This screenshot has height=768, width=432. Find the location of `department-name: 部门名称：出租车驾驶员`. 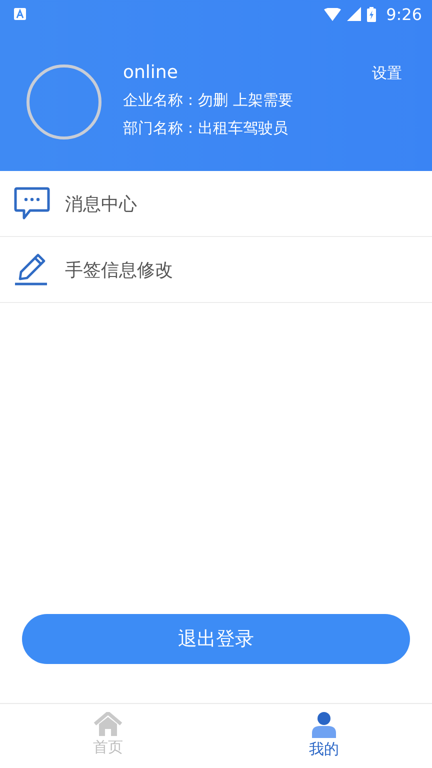

department-name: 部门名称：出租车驾驶员 is located at coordinates (206, 128).